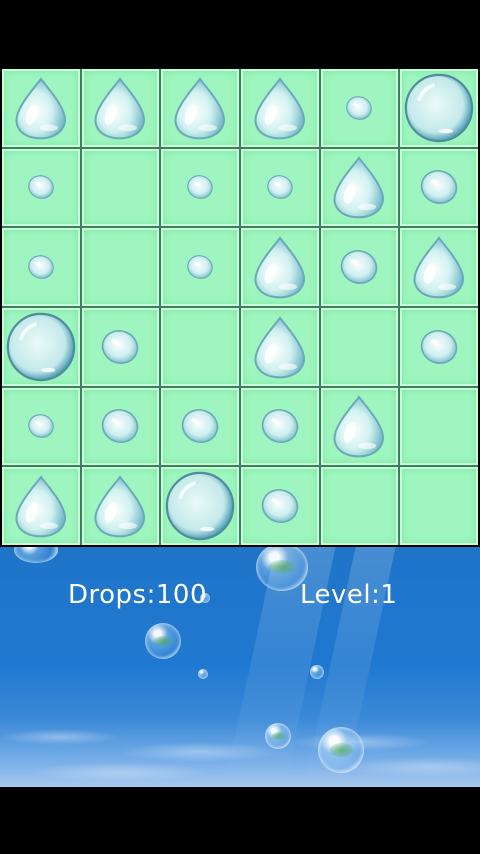  What do you see at coordinates (349, 595) in the screenshot?
I see `level-indicator: Level:1` at bounding box center [349, 595].